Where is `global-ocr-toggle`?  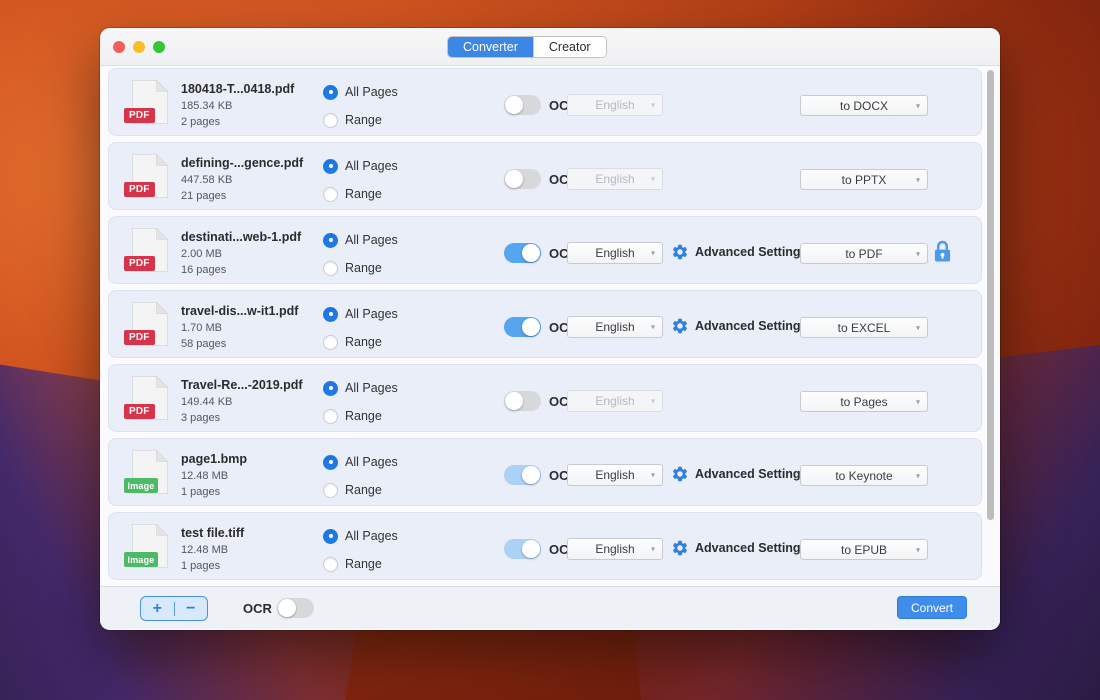
global-ocr-toggle is located at coordinates (295, 608).